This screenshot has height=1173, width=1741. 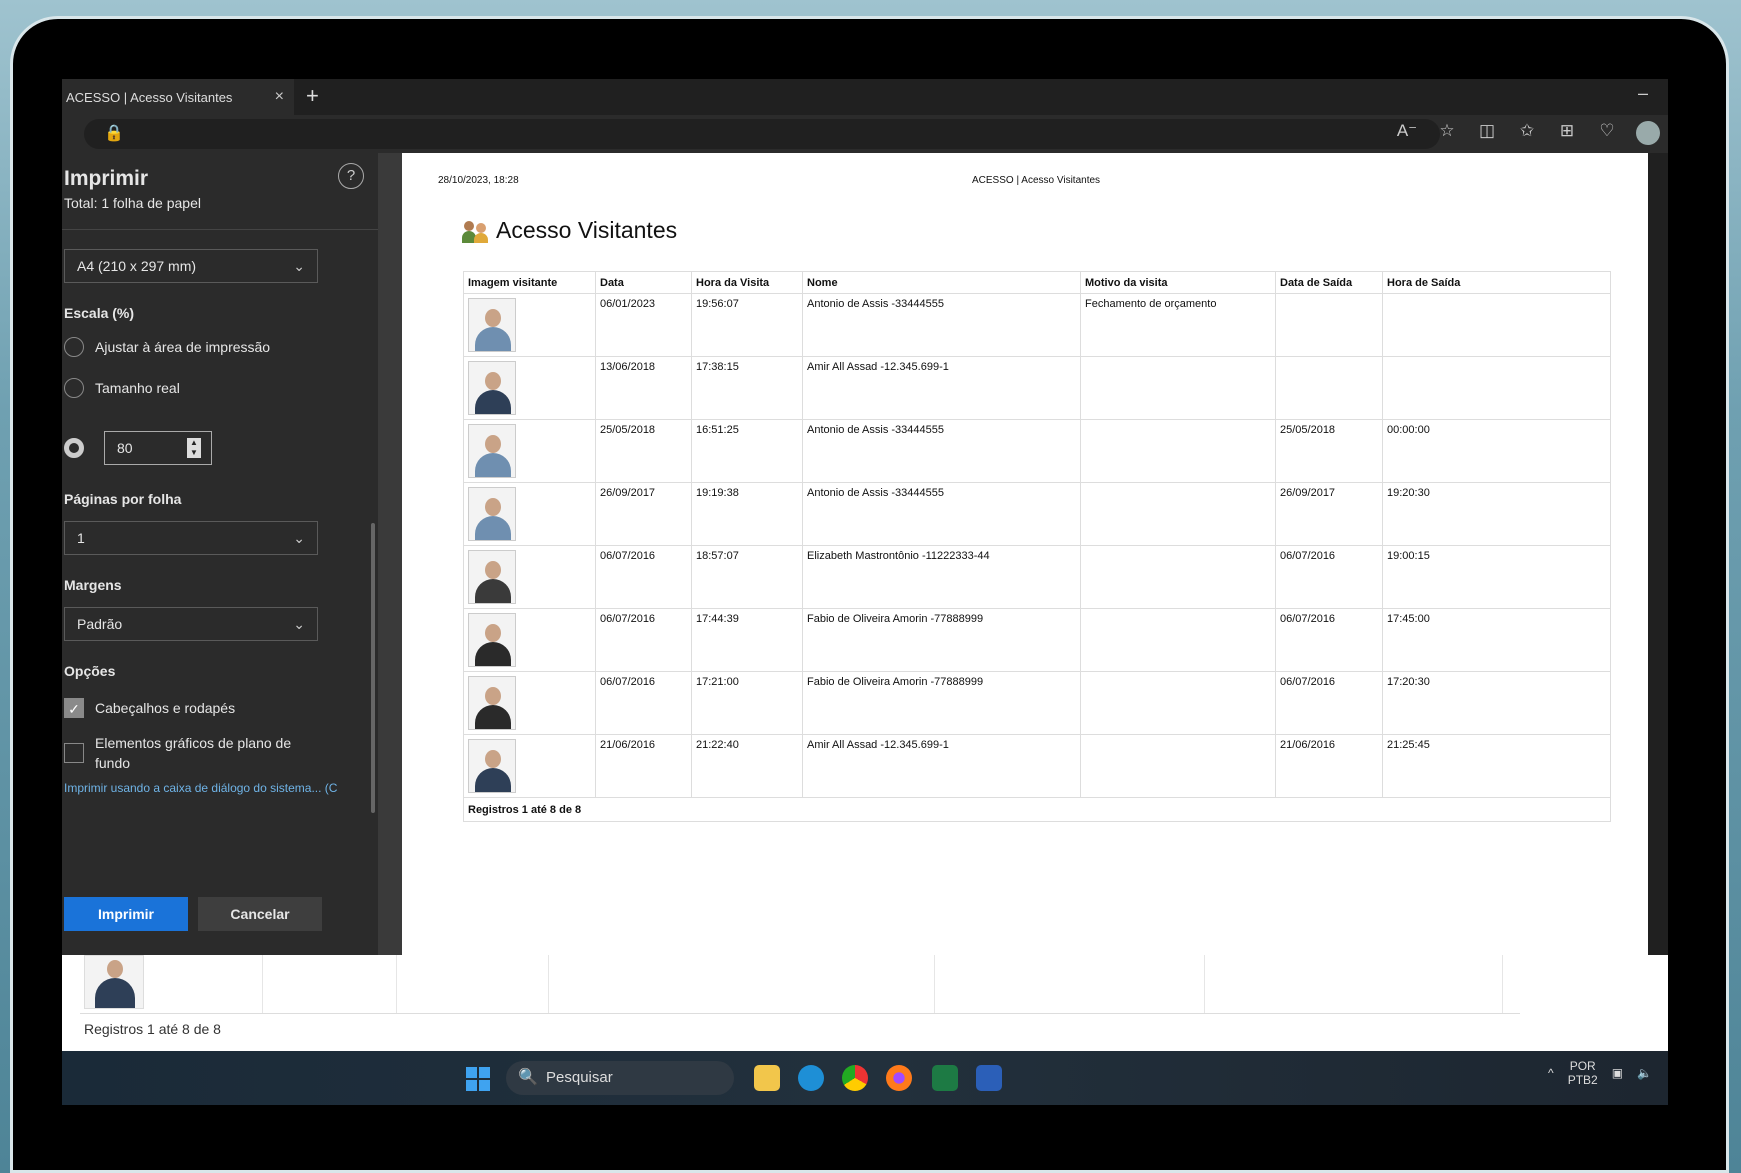 I want to click on search-placeholder: Pesquisar, so click(x=579, y=1077).